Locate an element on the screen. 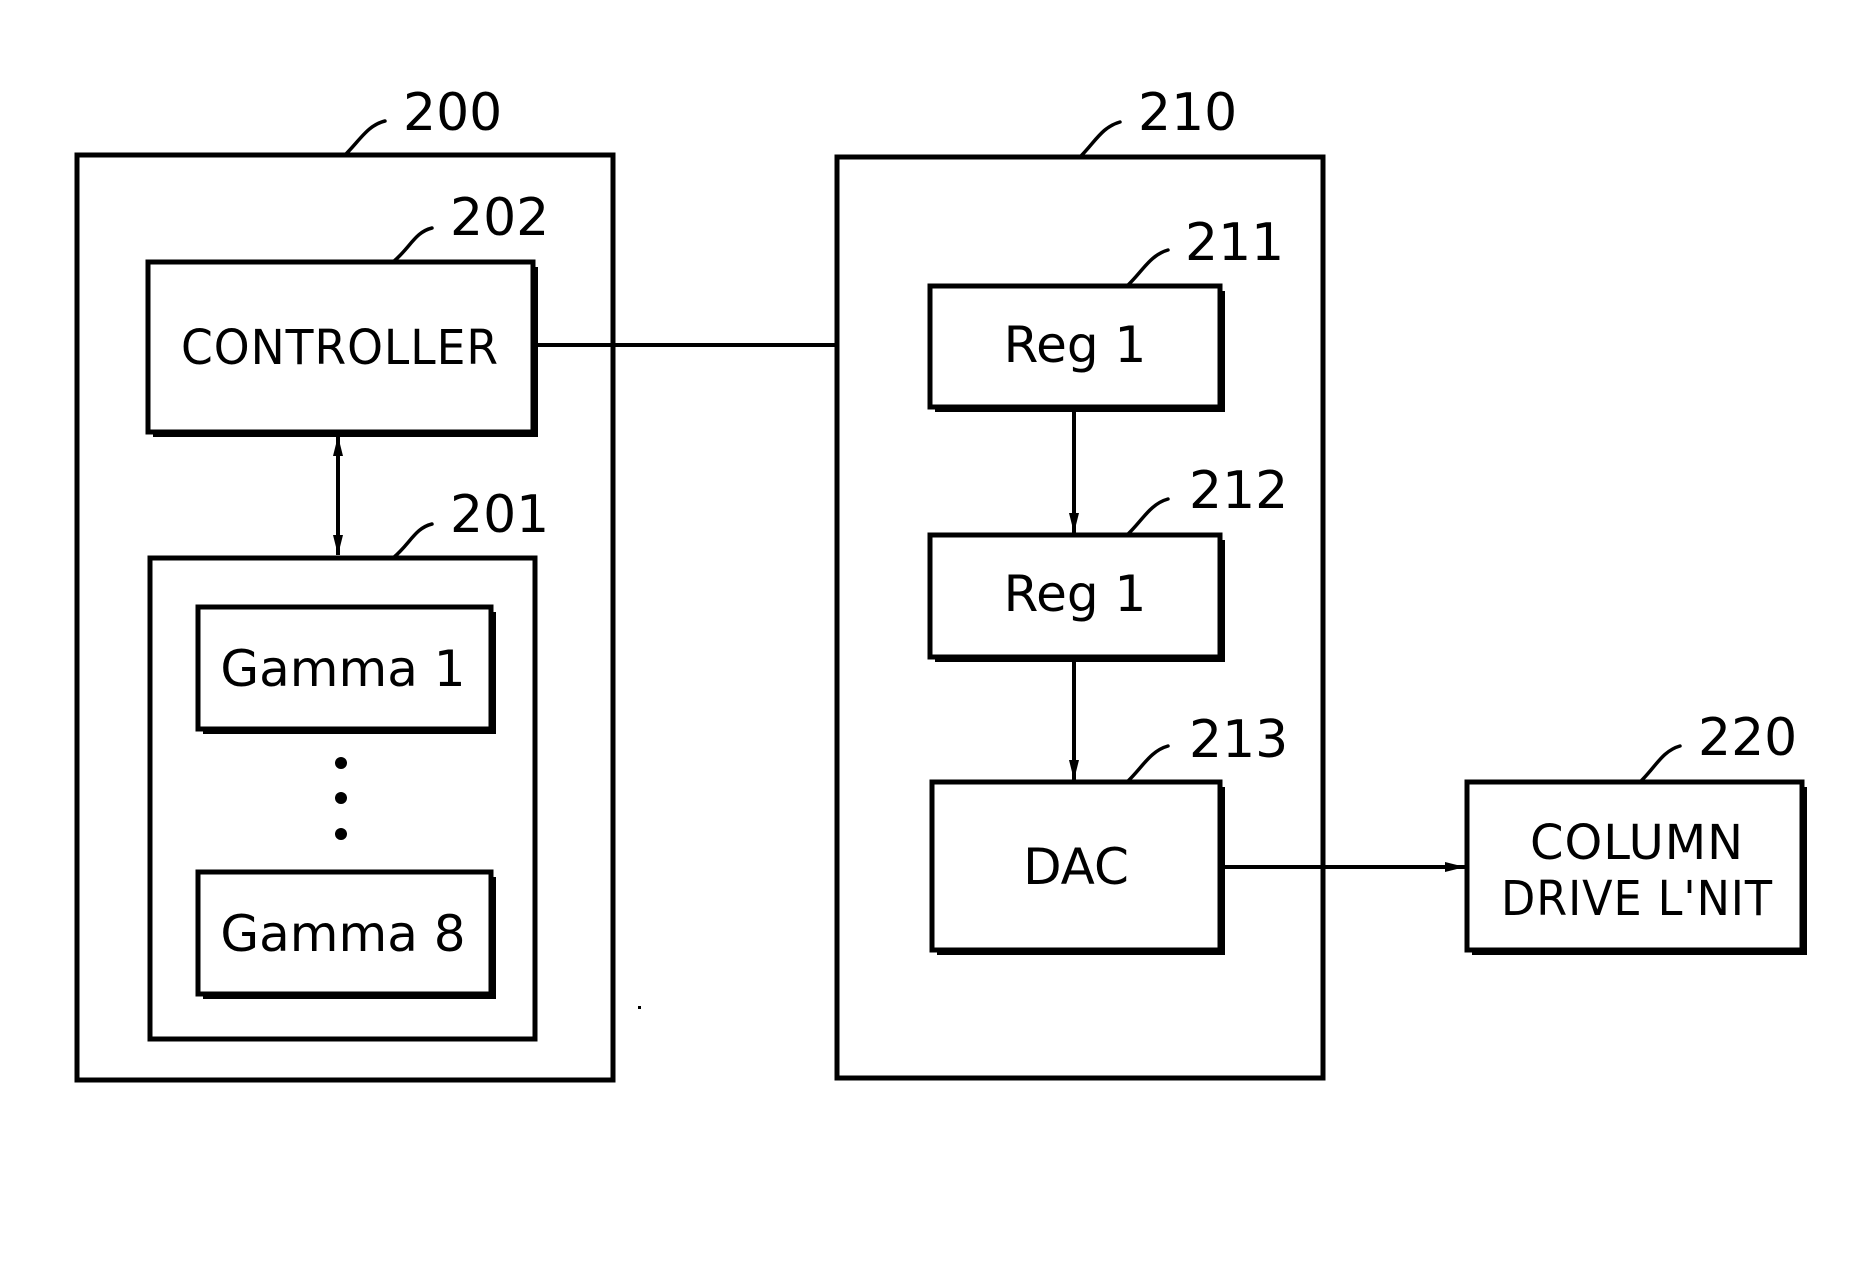 This screenshot has width=1876, height=1275. reg-211-block: Reg 1 is located at coordinates (1076, 347).